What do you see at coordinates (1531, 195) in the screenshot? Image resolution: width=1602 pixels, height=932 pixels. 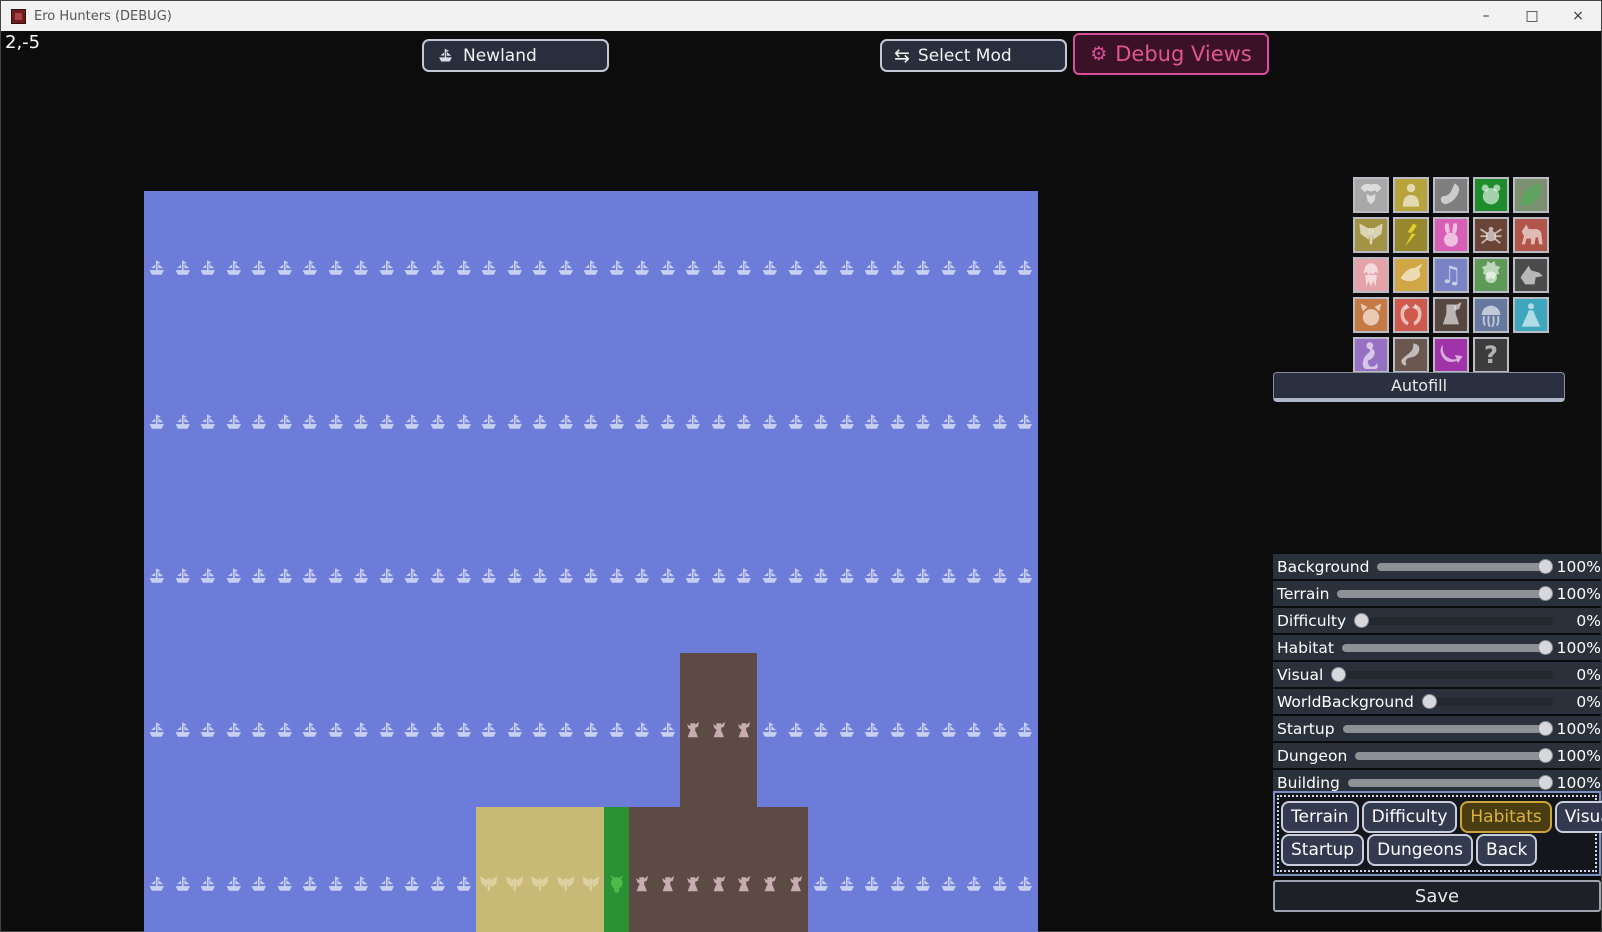 I see `palette-icon-leaf` at bounding box center [1531, 195].